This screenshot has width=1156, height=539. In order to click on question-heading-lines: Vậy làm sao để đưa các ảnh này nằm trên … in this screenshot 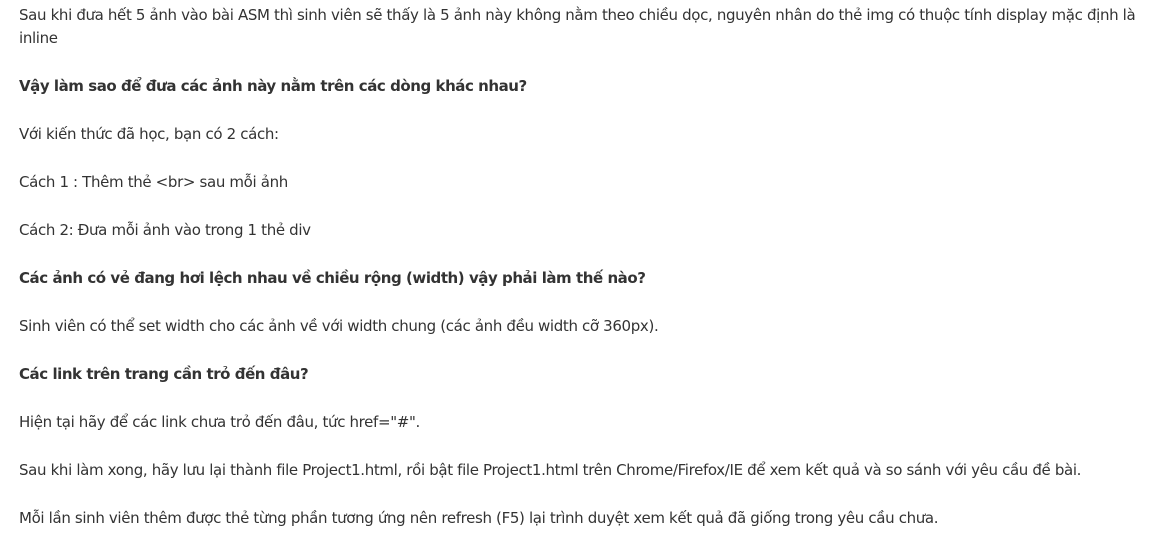, I will do `click(273, 86)`.